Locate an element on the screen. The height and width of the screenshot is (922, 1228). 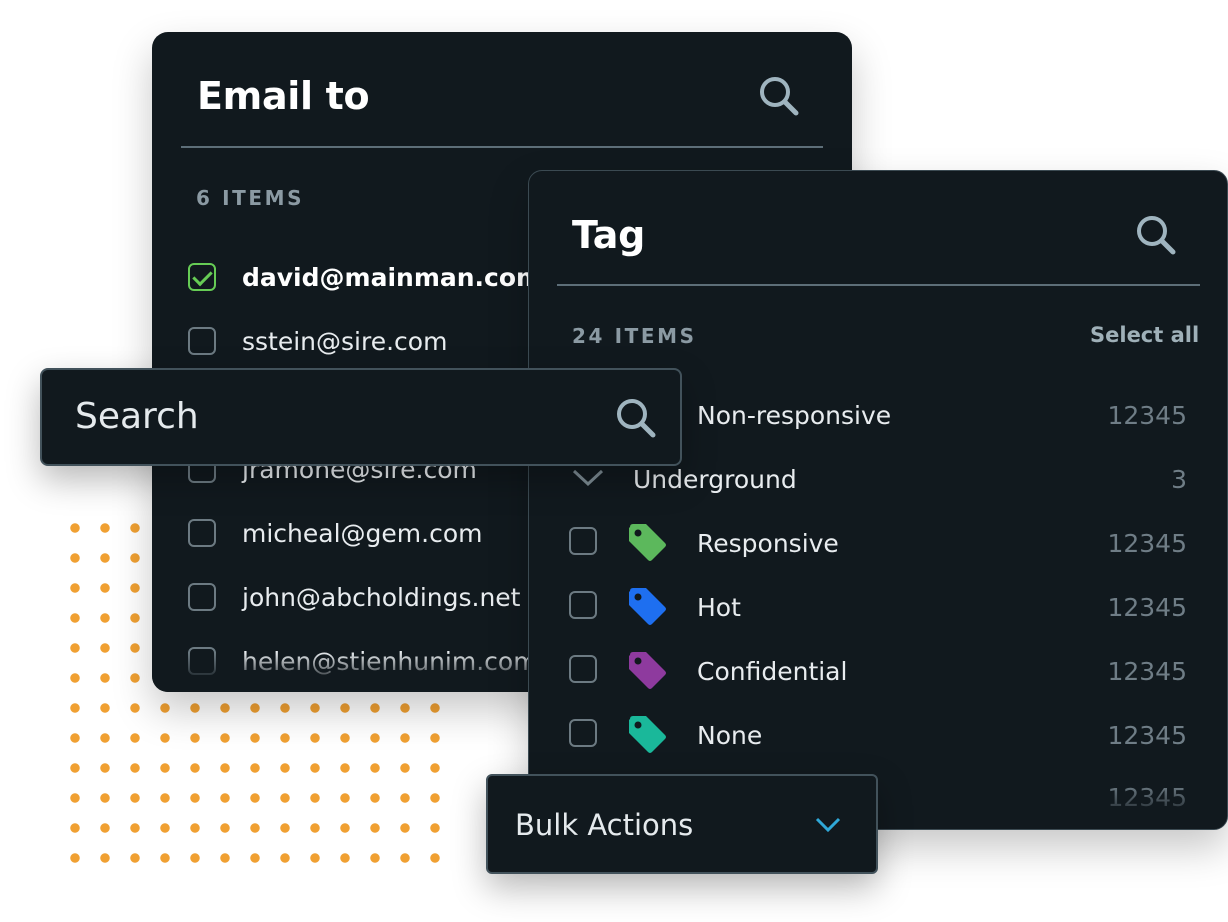
select-all-link: Select all is located at coordinates (1144, 335).